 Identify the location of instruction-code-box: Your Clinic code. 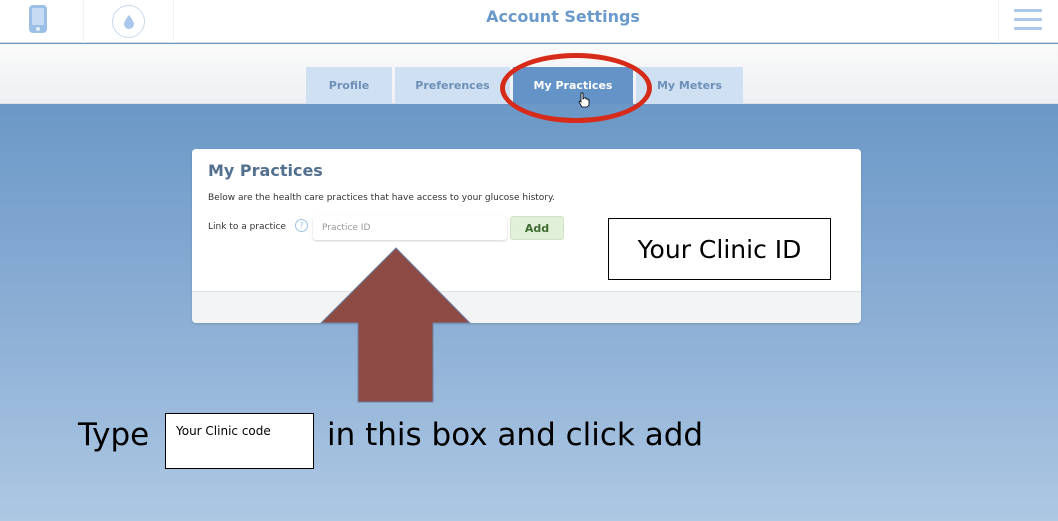
(239, 441).